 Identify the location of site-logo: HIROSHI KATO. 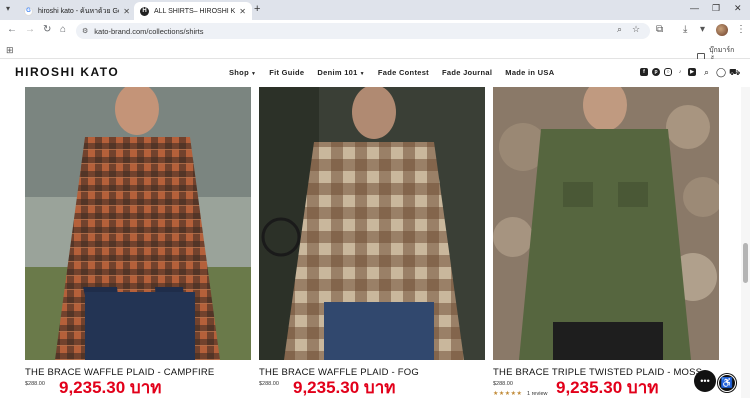
(67, 72).